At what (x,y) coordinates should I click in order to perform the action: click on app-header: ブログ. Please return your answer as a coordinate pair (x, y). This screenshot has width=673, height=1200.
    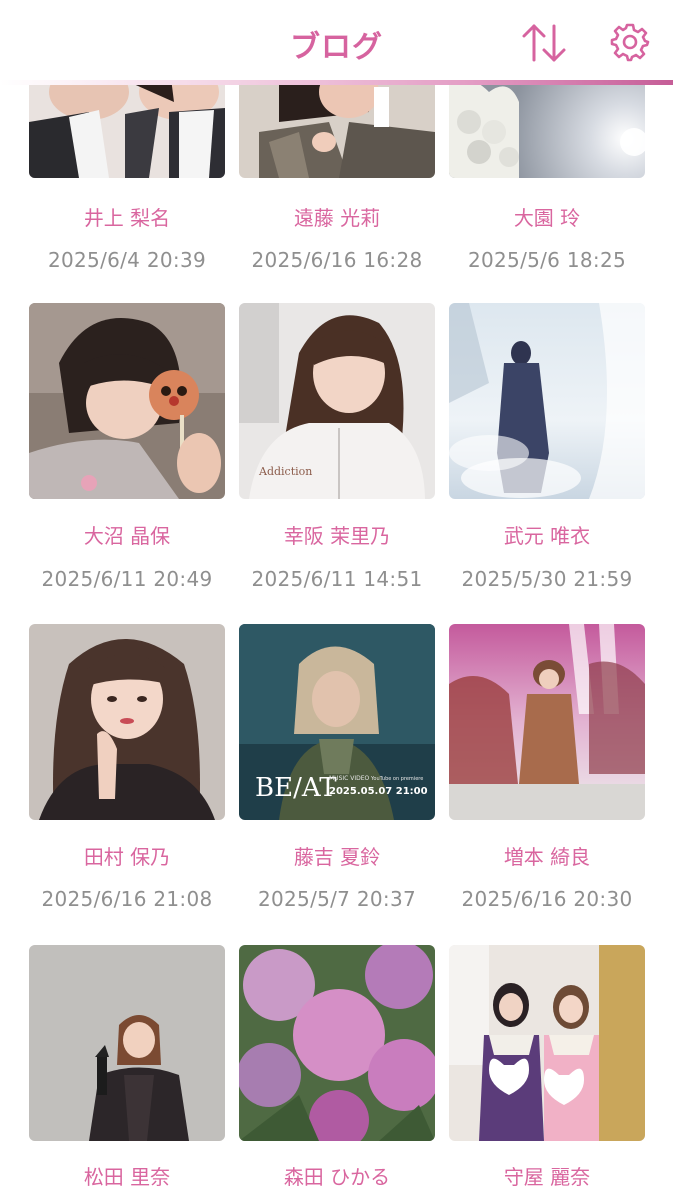
    Looking at the image, I should click on (336, 42).